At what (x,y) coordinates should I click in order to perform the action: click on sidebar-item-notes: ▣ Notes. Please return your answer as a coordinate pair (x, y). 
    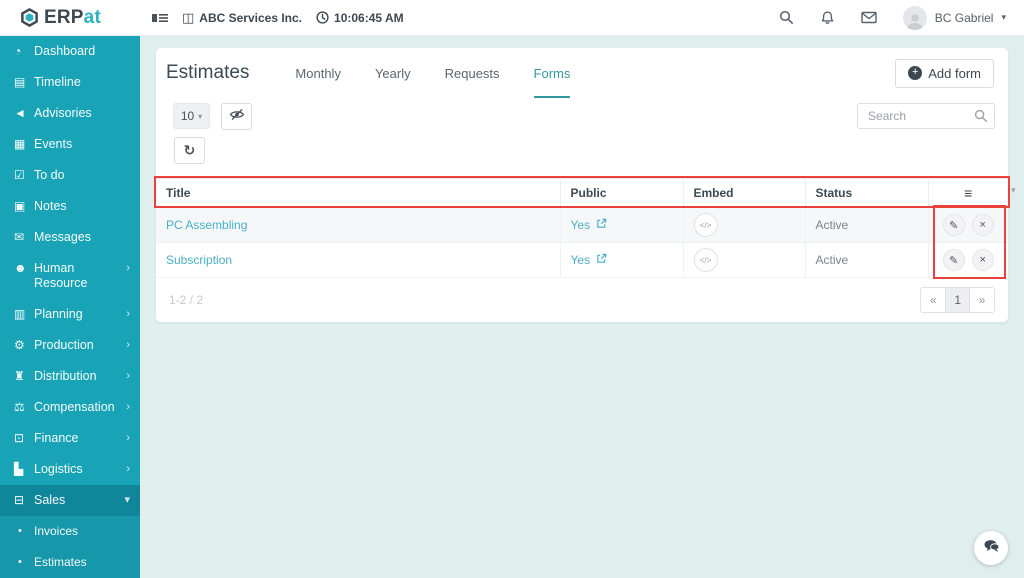
    Looking at the image, I should click on (70, 206).